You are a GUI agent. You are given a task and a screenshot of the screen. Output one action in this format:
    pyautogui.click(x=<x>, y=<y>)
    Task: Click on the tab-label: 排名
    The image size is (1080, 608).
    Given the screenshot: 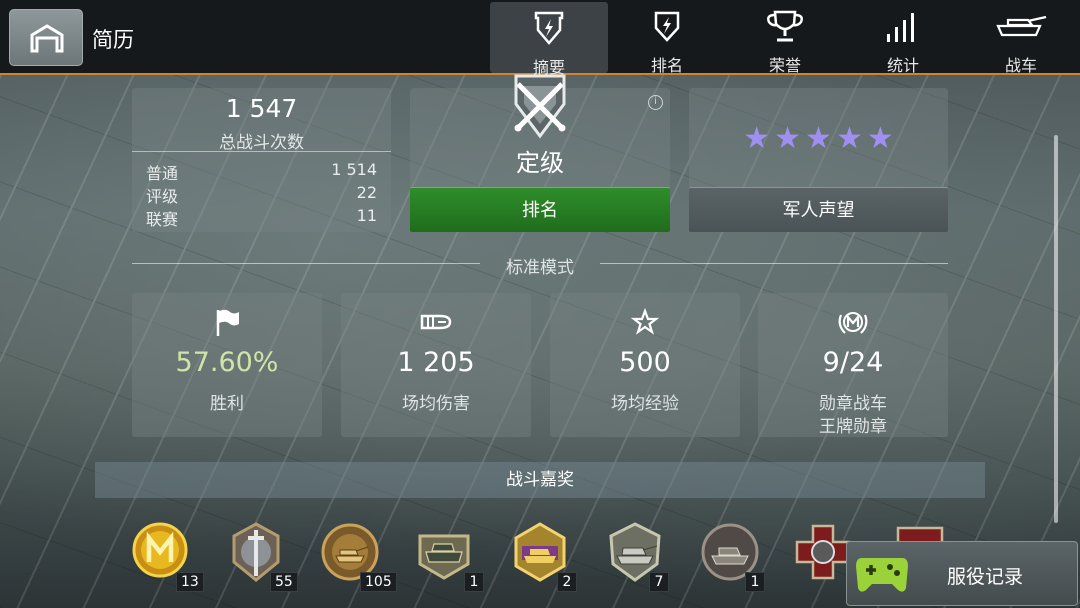 What is the action you would take?
    pyautogui.click(x=666, y=65)
    